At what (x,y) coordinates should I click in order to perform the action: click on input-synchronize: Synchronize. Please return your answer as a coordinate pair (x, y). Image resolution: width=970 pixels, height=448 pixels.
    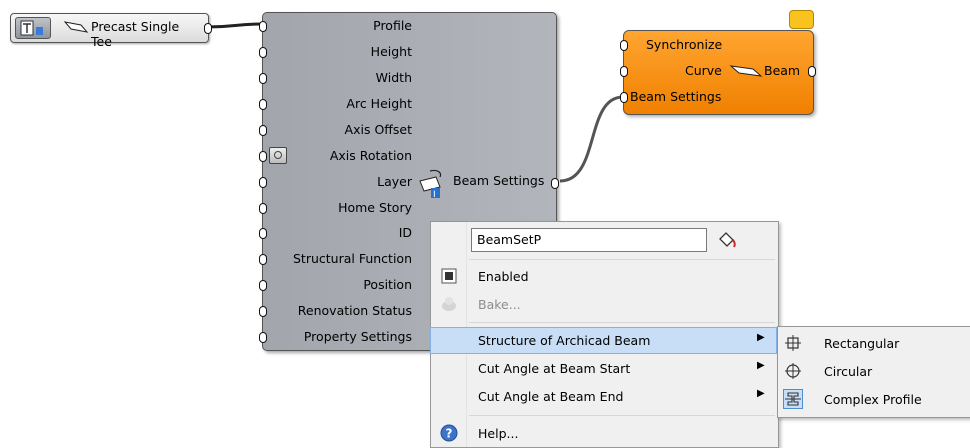
    Looking at the image, I should click on (684, 44).